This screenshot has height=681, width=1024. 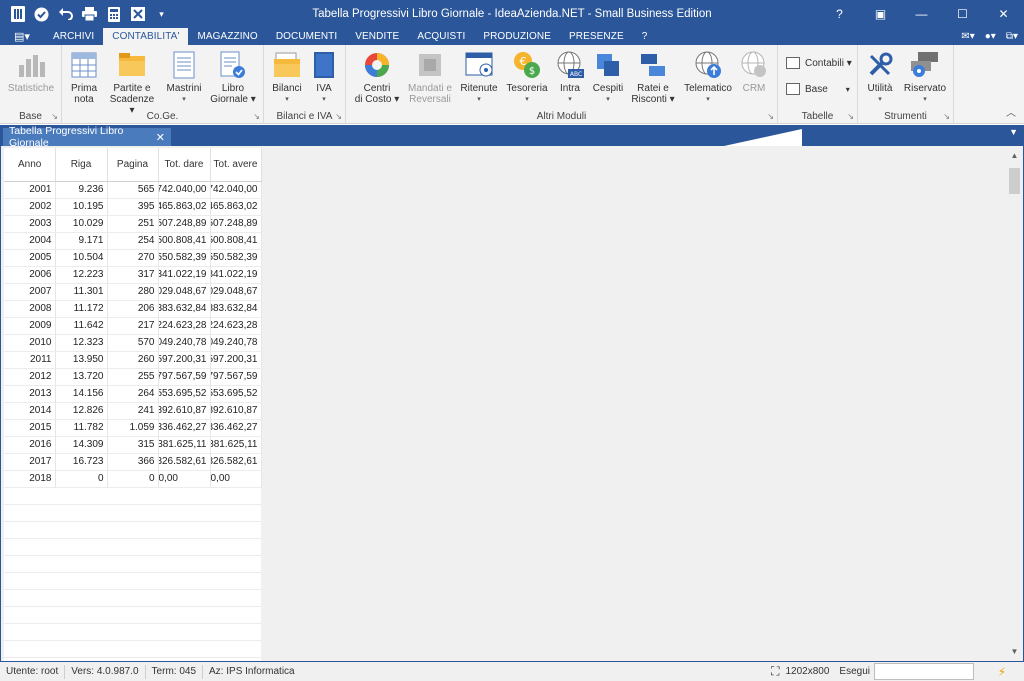 I want to click on cespiti-button: Cespiti ▾, so click(x=608, y=77).